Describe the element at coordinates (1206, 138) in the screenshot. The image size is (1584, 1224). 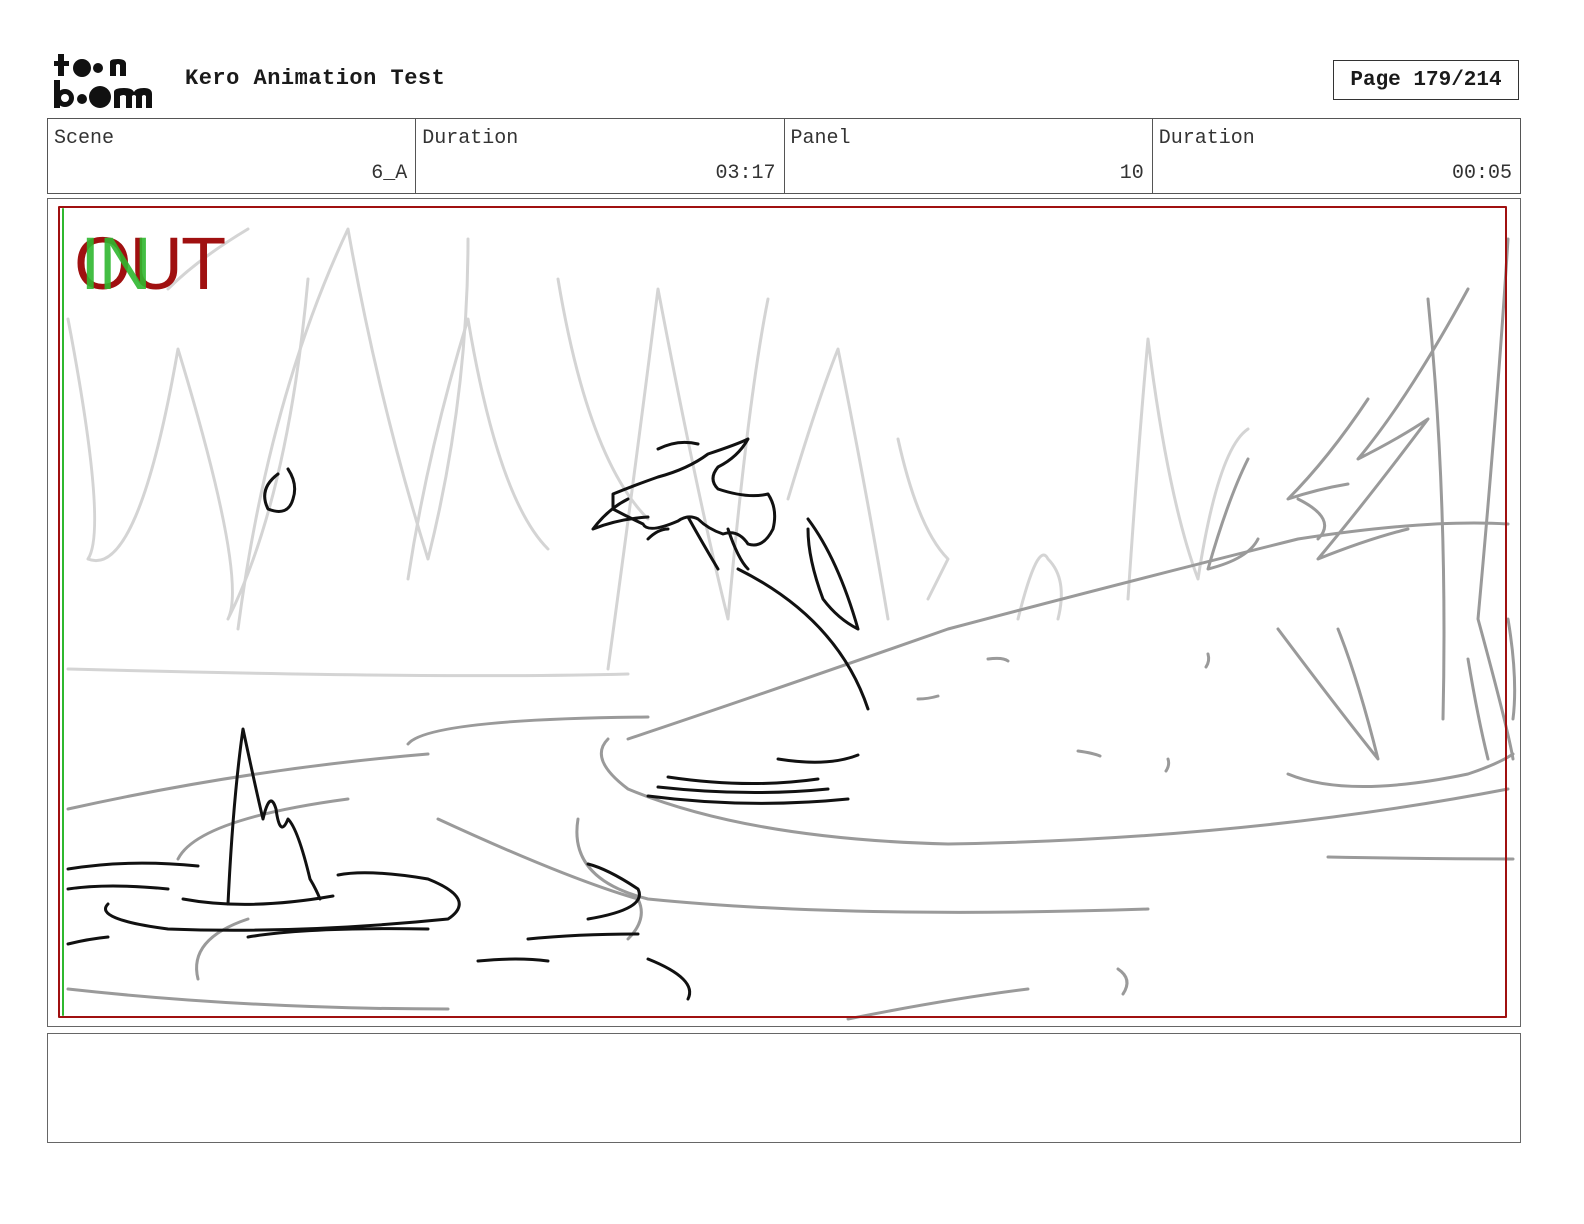
I see `panel-duration-label: Duration` at that location.